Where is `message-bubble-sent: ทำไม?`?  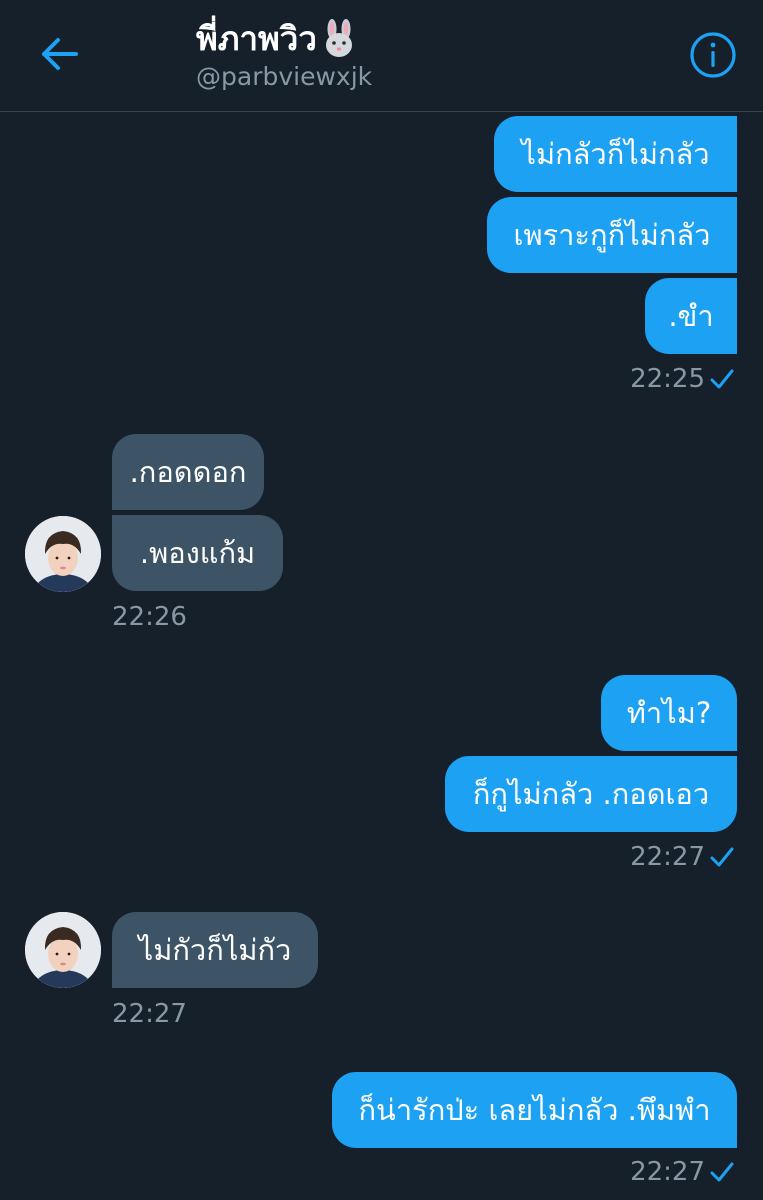
message-bubble-sent: ทำไม? is located at coordinates (669, 713).